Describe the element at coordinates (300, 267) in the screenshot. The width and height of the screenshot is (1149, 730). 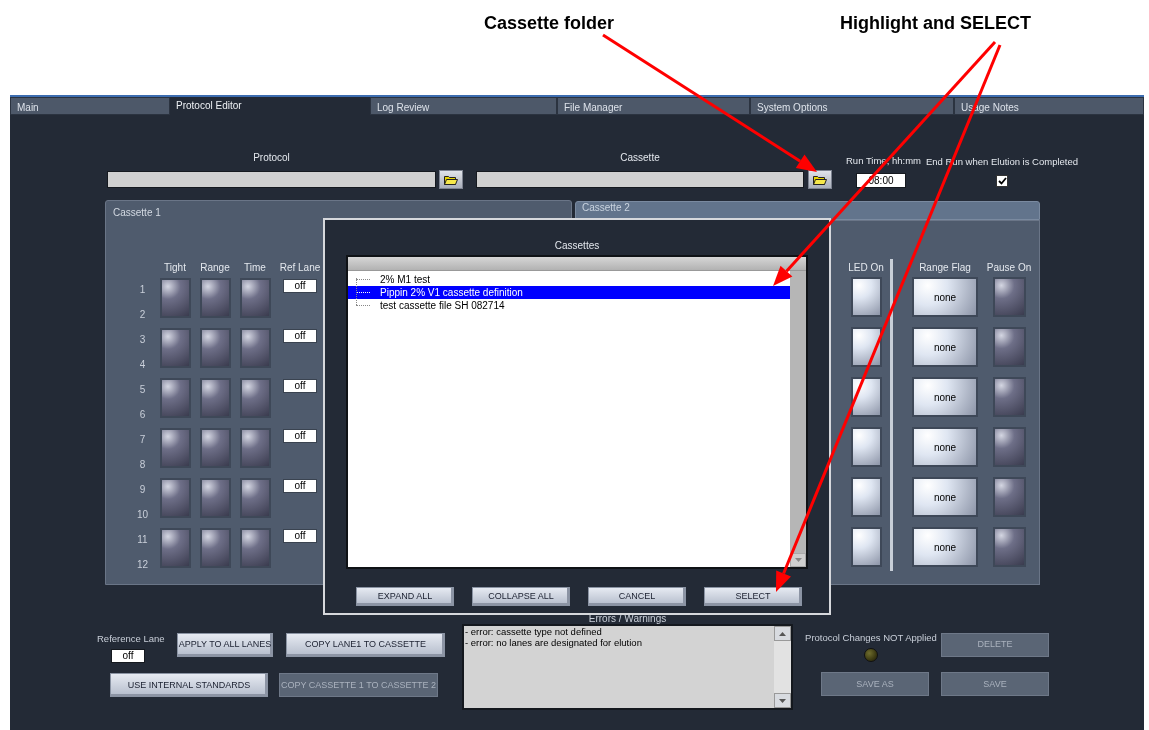
I see `column-heading: Ref Lane` at that location.